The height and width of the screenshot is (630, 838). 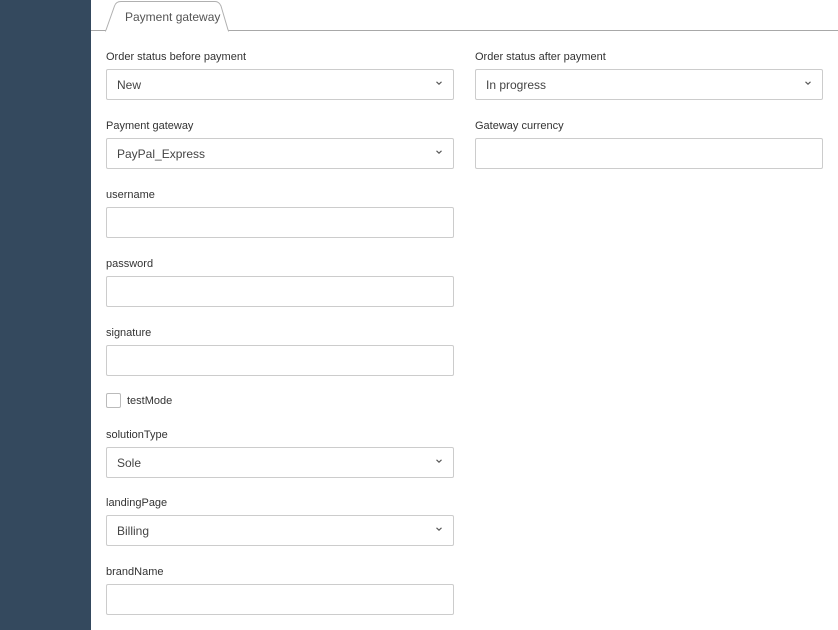 What do you see at coordinates (280, 530) in the screenshot?
I see `landing-page-select: Billing` at bounding box center [280, 530].